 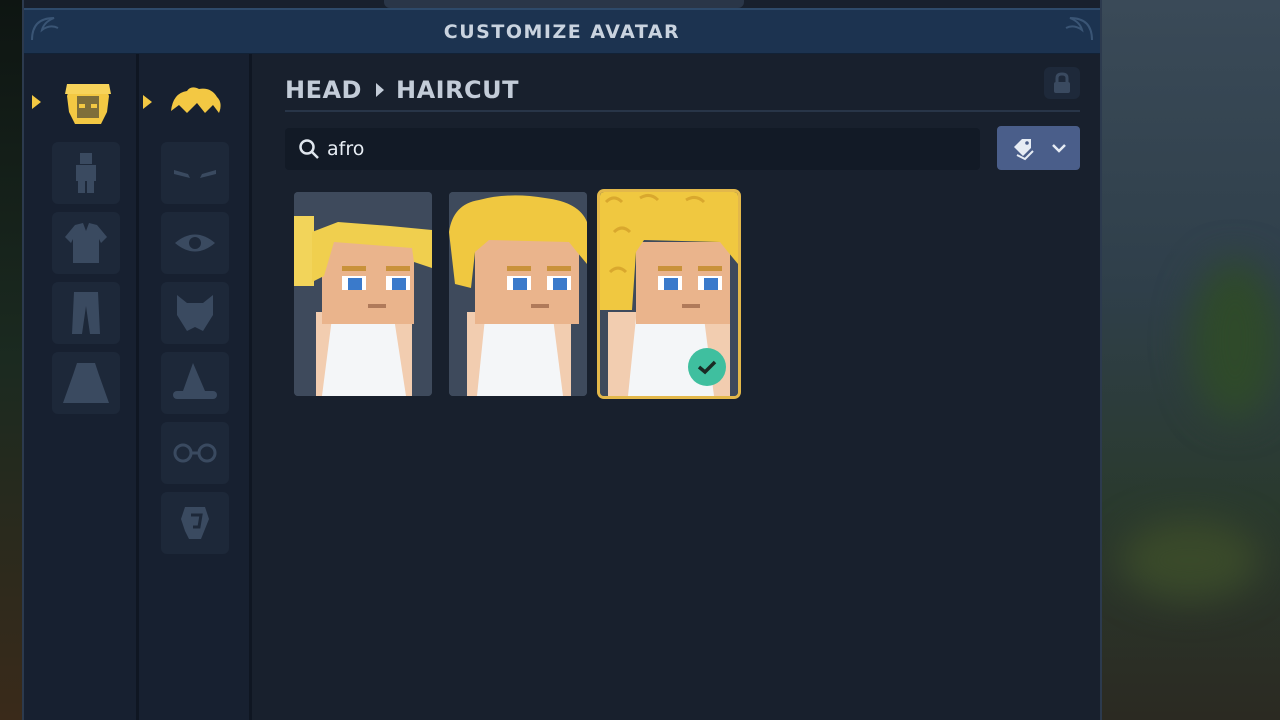 I want to click on glasses-icon, so click(x=195, y=453).